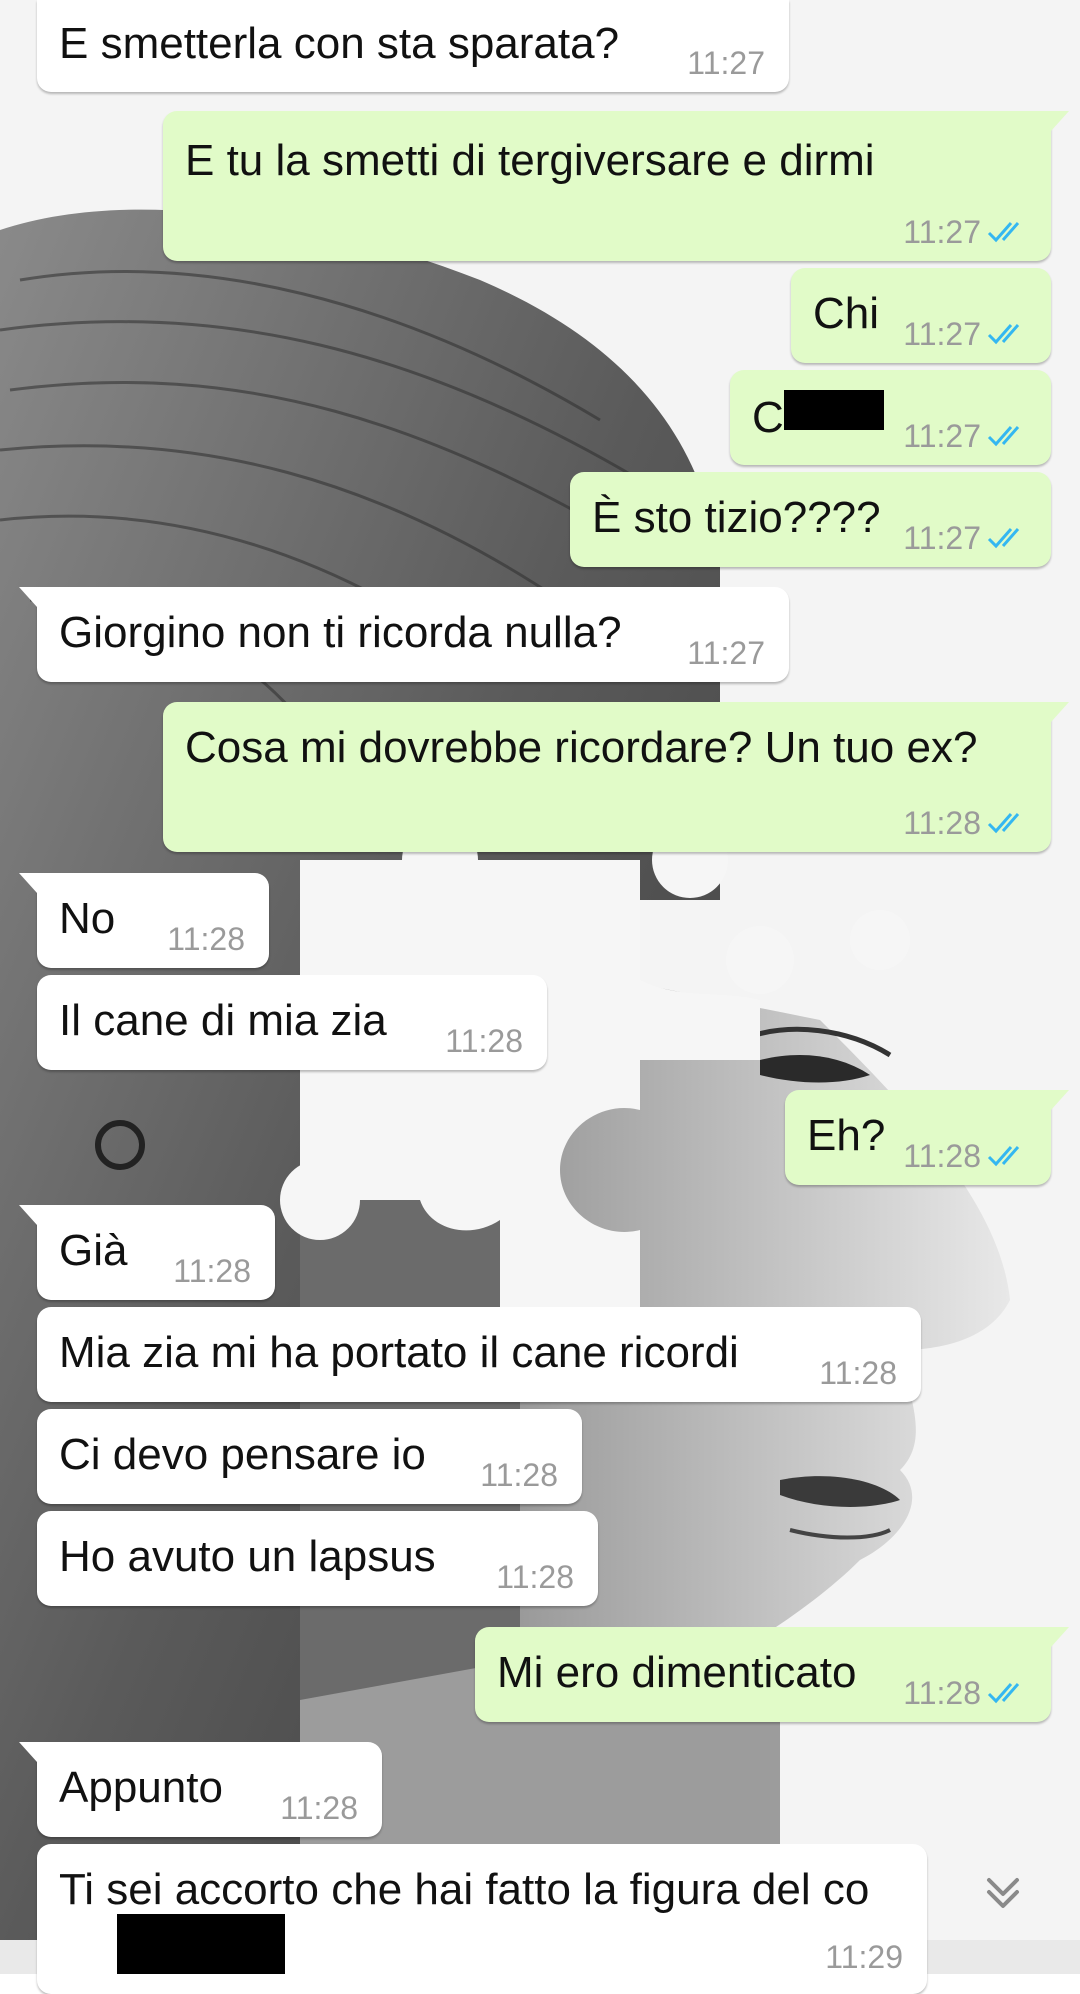 This screenshot has height=1994, width=1080. What do you see at coordinates (677, 1672) in the screenshot?
I see `message-text: Mi ero dimenticato` at bounding box center [677, 1672].